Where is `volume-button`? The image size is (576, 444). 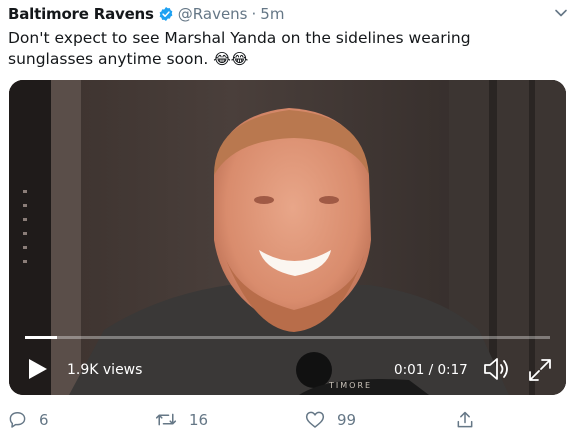 volume-button is located at coordinates (498, 369).